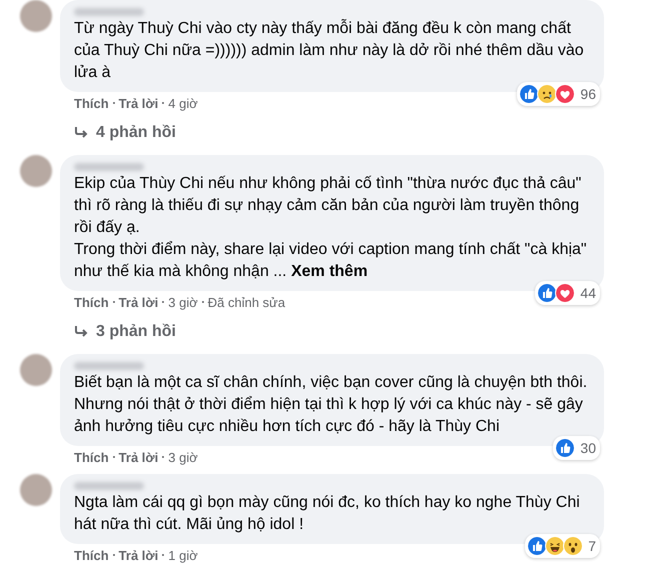 This screenshot has width=645, height=576. I want to click on timestamp: 4 giờ, so click(183, 103).